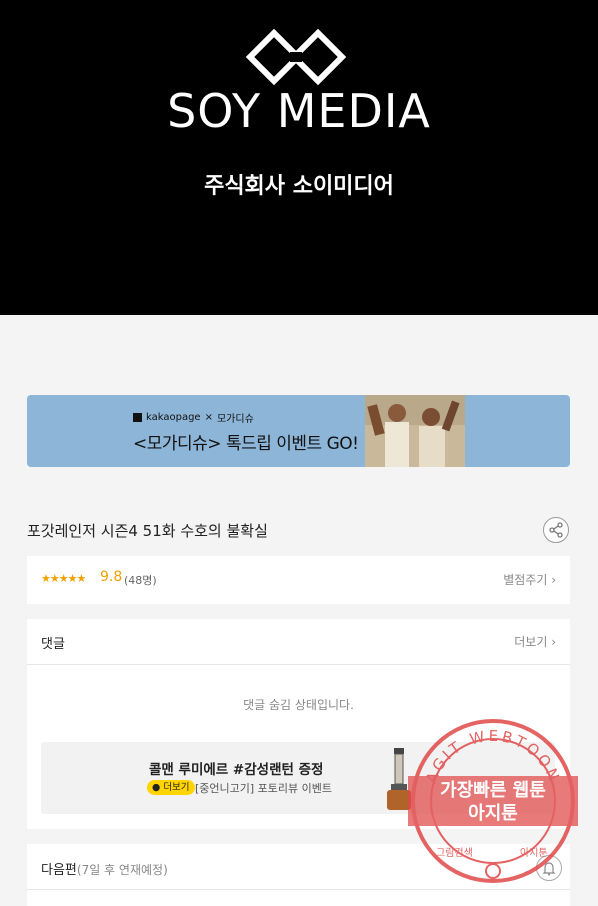  What do you see at coordinates (299, 111) in the screenshot?
I see `logo-wordmark: SOY MEDIA` at bounding box center [299, 111].